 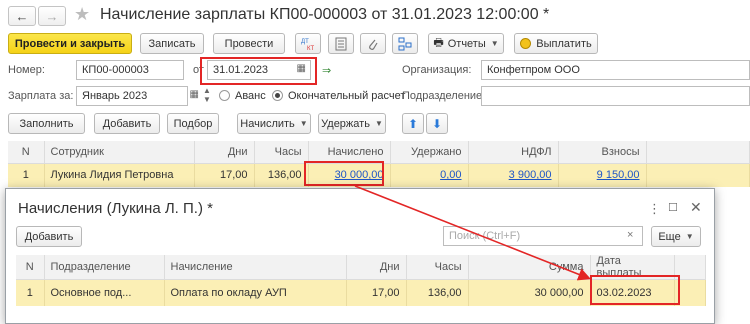 I want to click on accrued-link: 30 000,00, so click(x=359, y=175).